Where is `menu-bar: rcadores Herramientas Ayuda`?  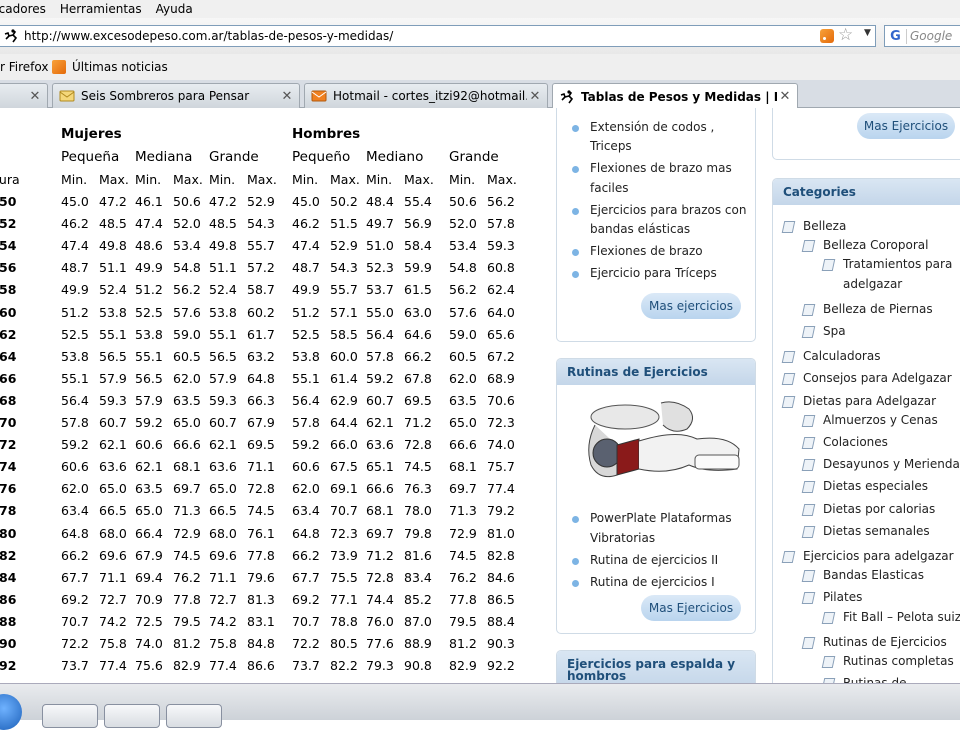 menu-bar: rcadores Herramientas Ayuda is located at coordinates (480, 9).